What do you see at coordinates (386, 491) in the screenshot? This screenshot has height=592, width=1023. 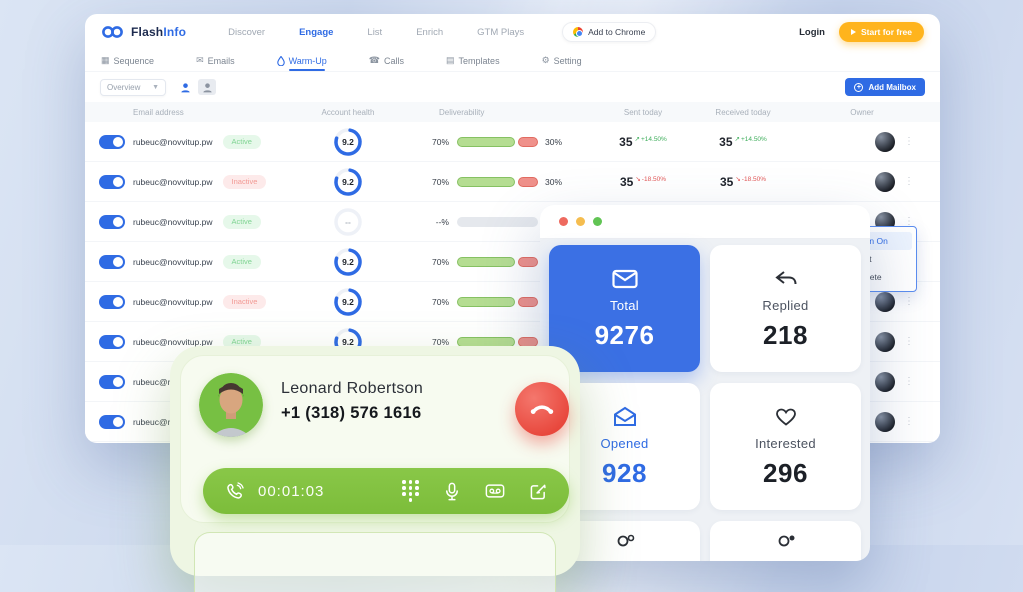 I see `call-control-bar: 00:01:03` at bounding box center [386, 491].